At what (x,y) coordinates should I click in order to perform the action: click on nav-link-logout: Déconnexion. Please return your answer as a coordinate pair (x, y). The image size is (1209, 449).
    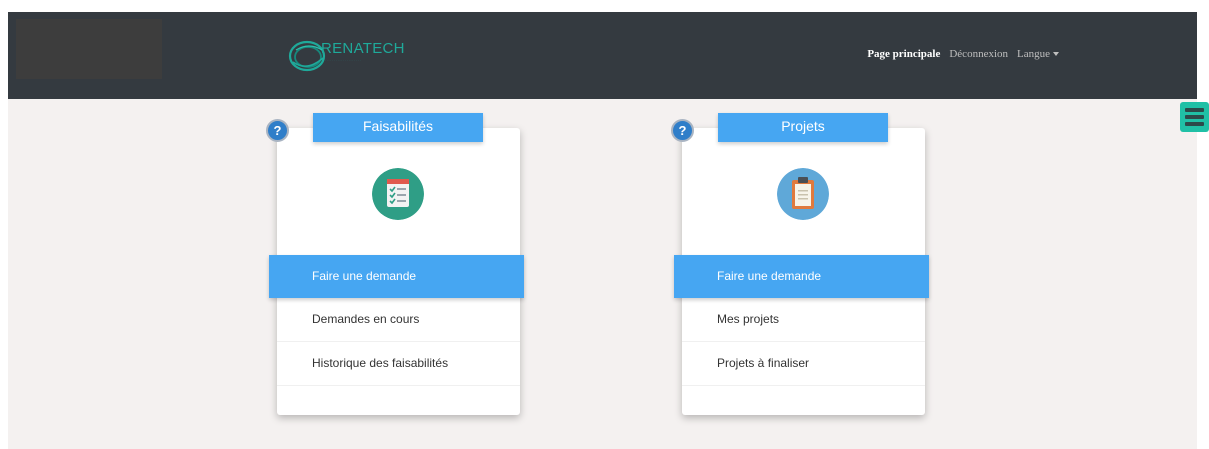
    Looking at the image, I should click on (978, 54).